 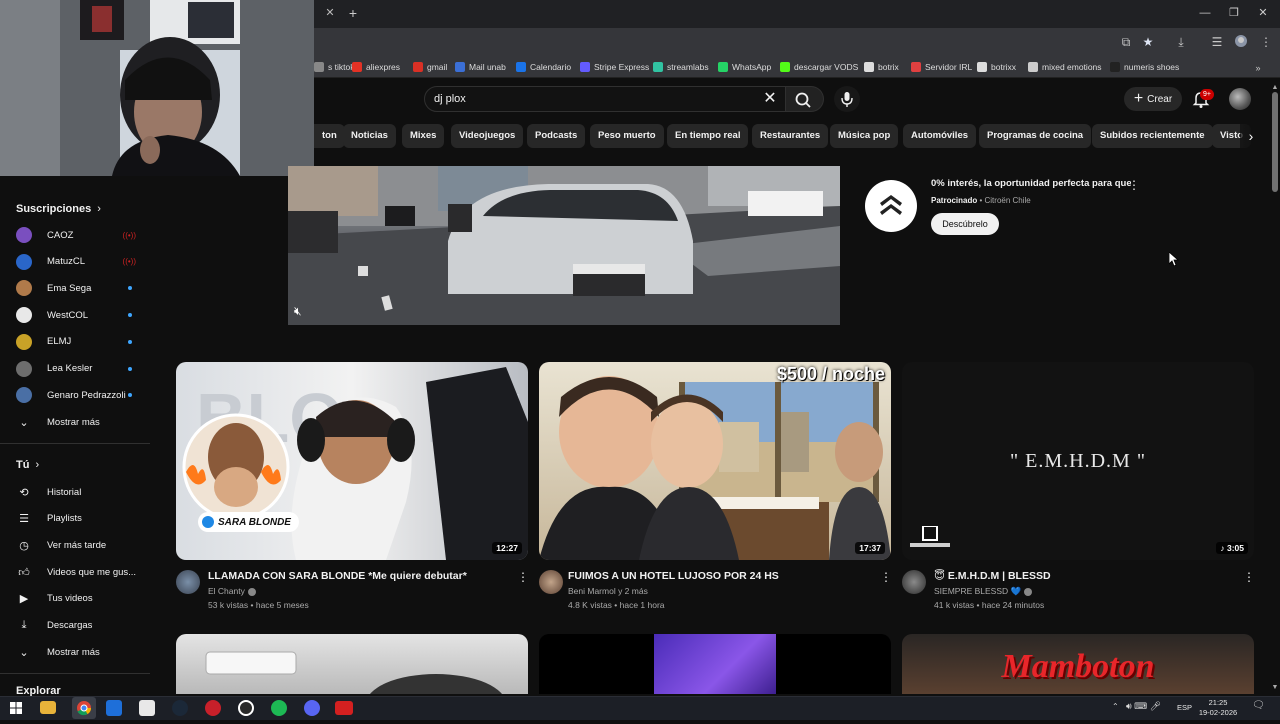 I want to click on video-thumbnail: Mamboton, so click(x=1078, y=664).